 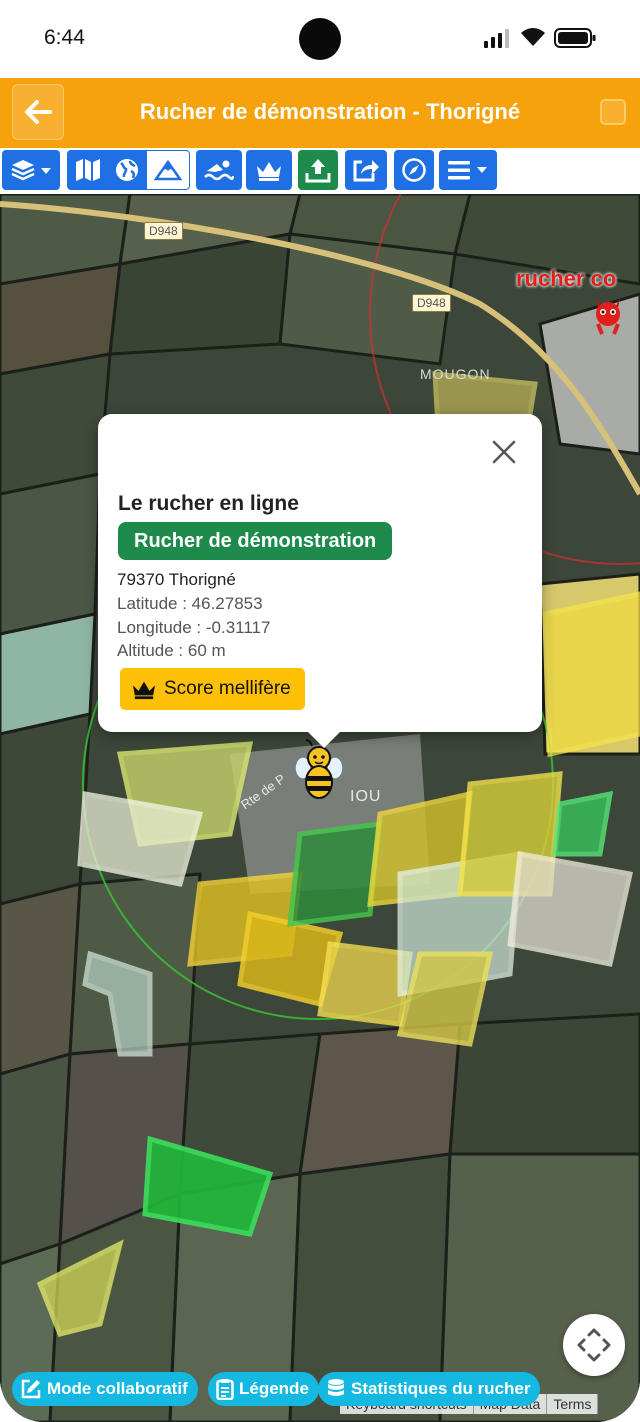 What do you see at coordinates (575, 38) in the screenshot?
I see `battery-icon` at bounding box center [575, 38].